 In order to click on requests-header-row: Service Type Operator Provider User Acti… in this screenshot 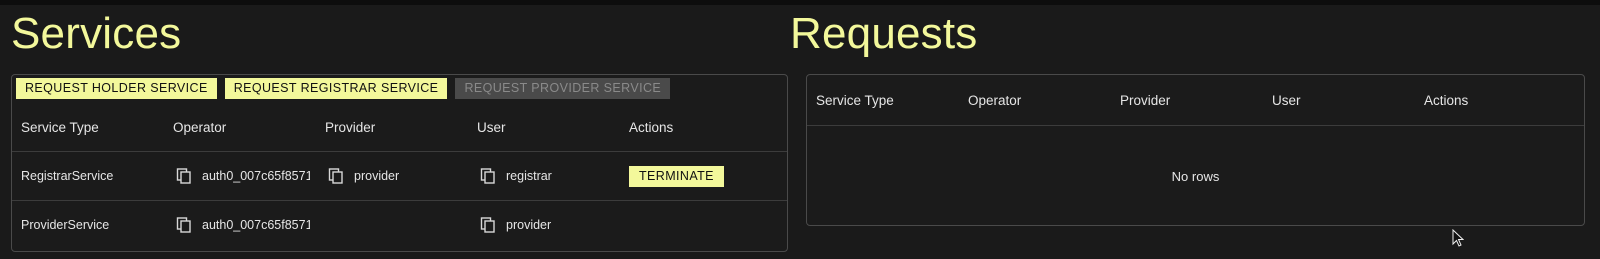, I will do `click(1195, 100)`.